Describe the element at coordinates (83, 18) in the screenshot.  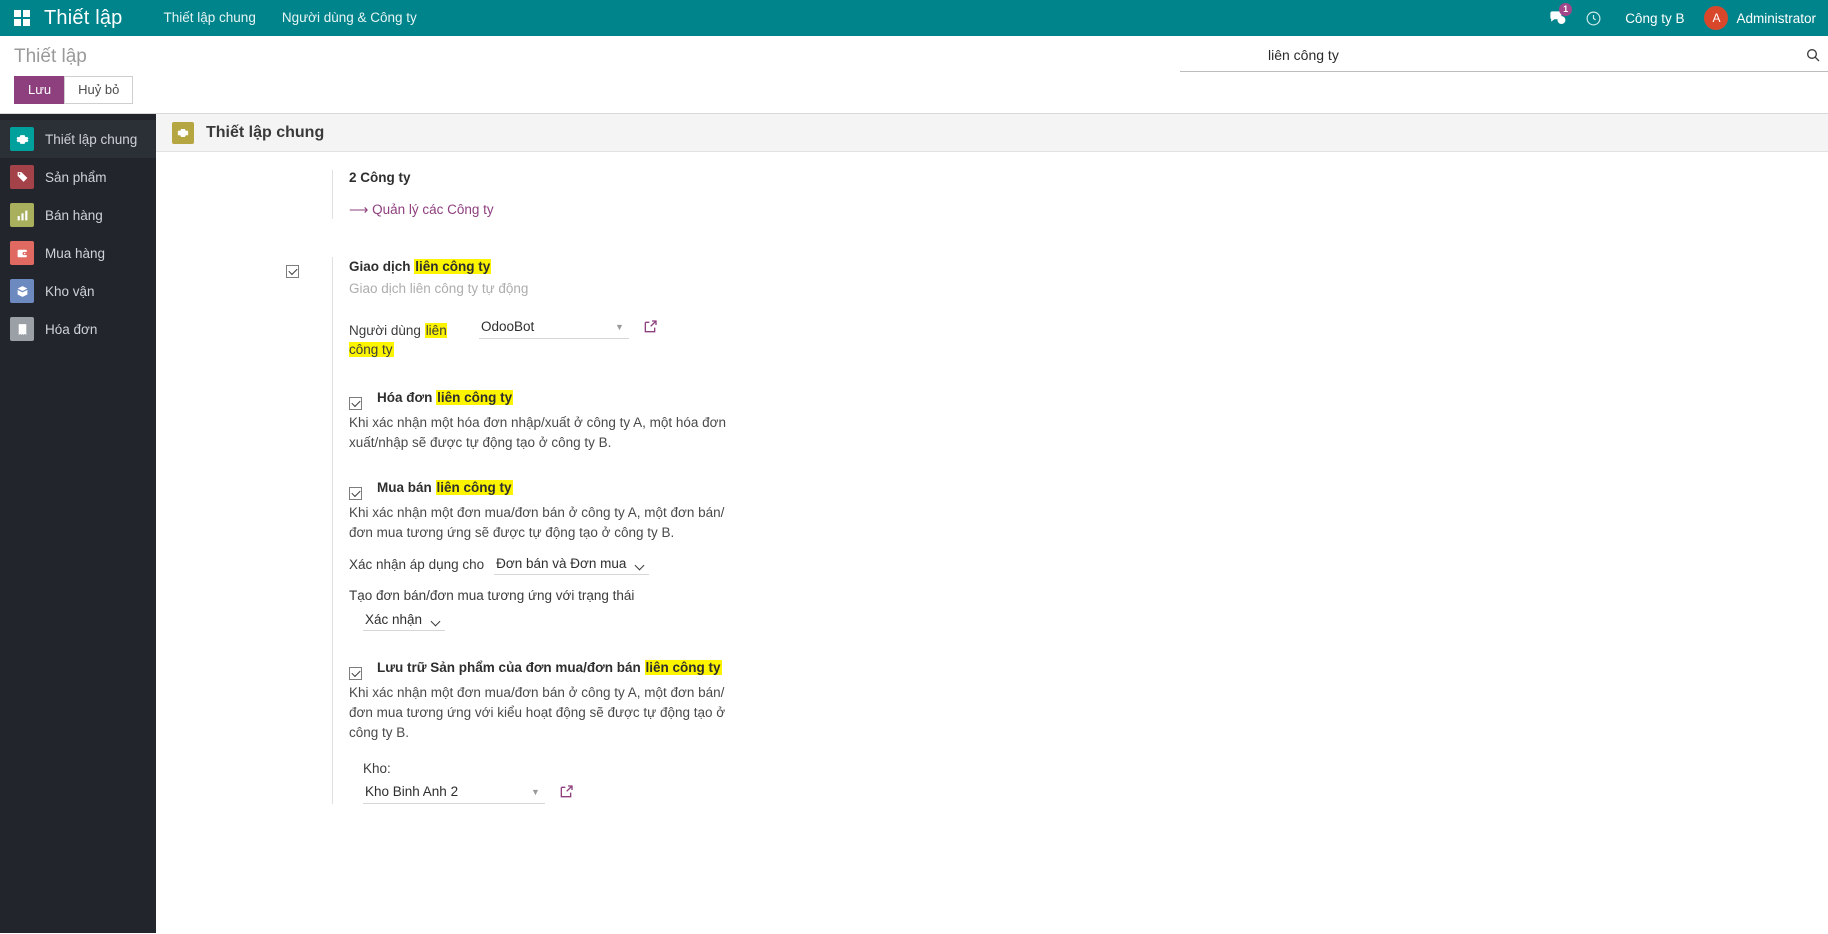
I see `app-brand-title: Thiết lập` at that location.